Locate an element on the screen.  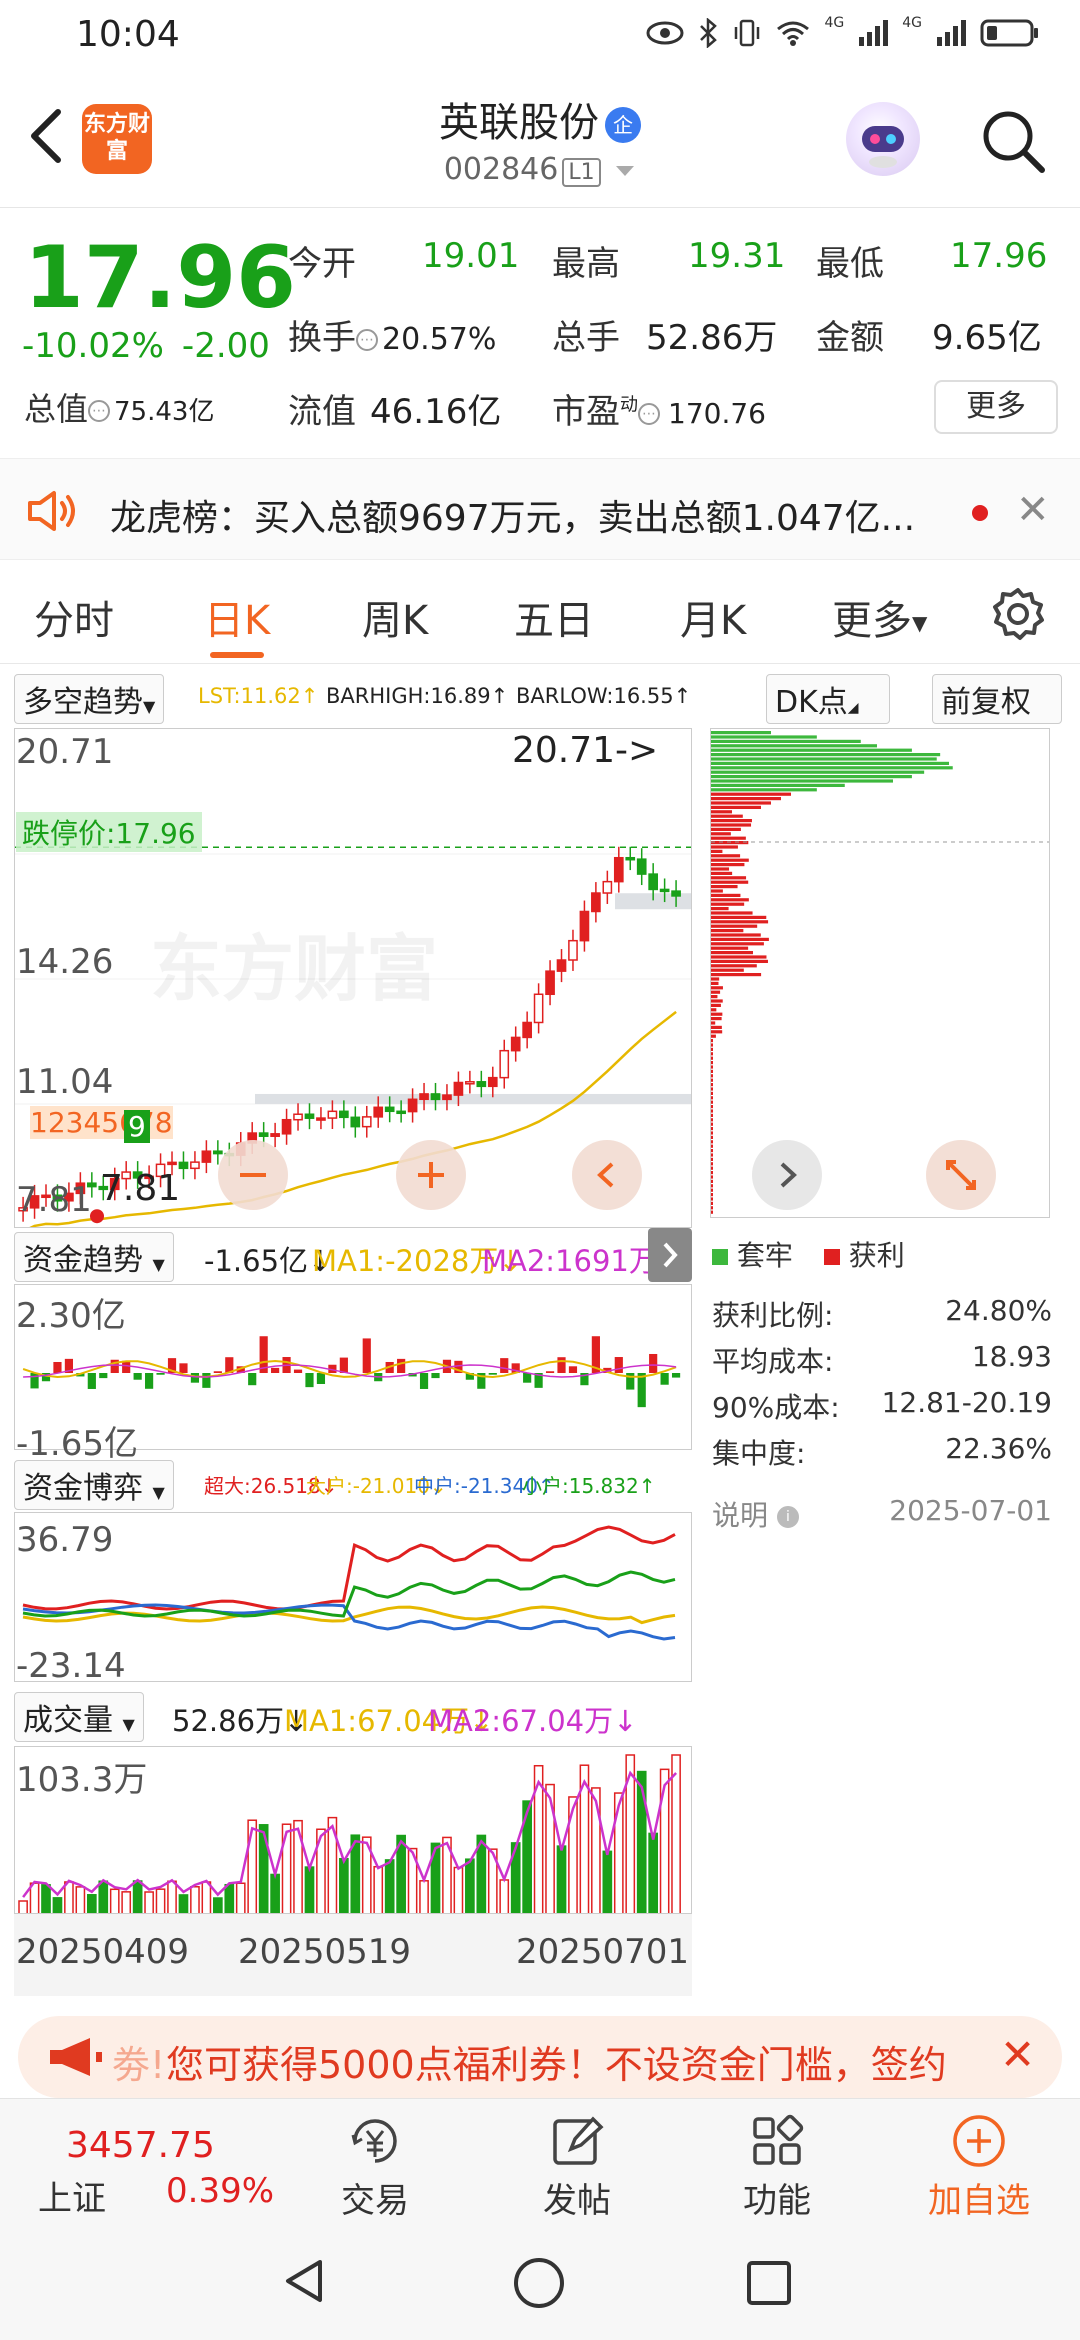
robot-avatar is located at coordinates (883, 139).